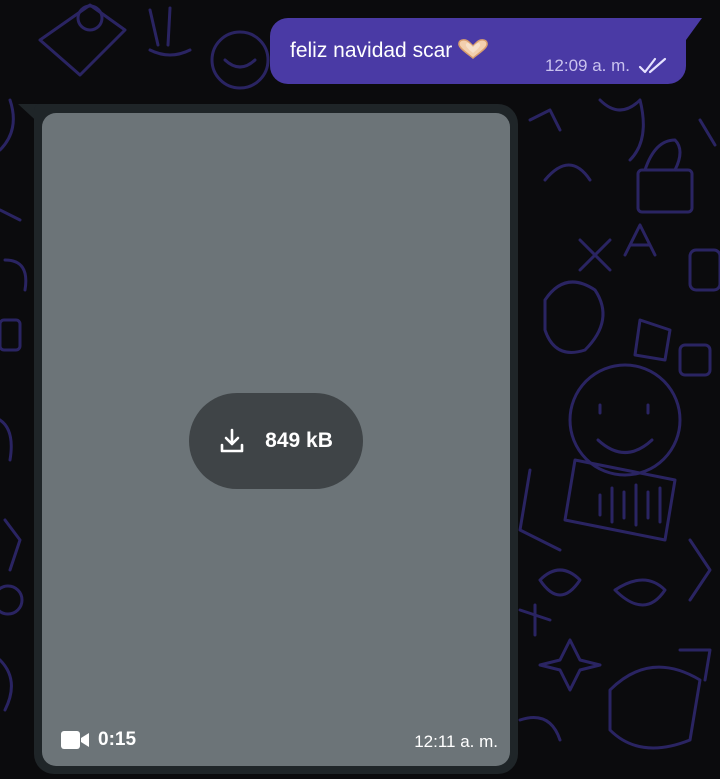 This screenshot has height=779, width=720. I want to click on video-duration: 0:15, so click(98, 740).